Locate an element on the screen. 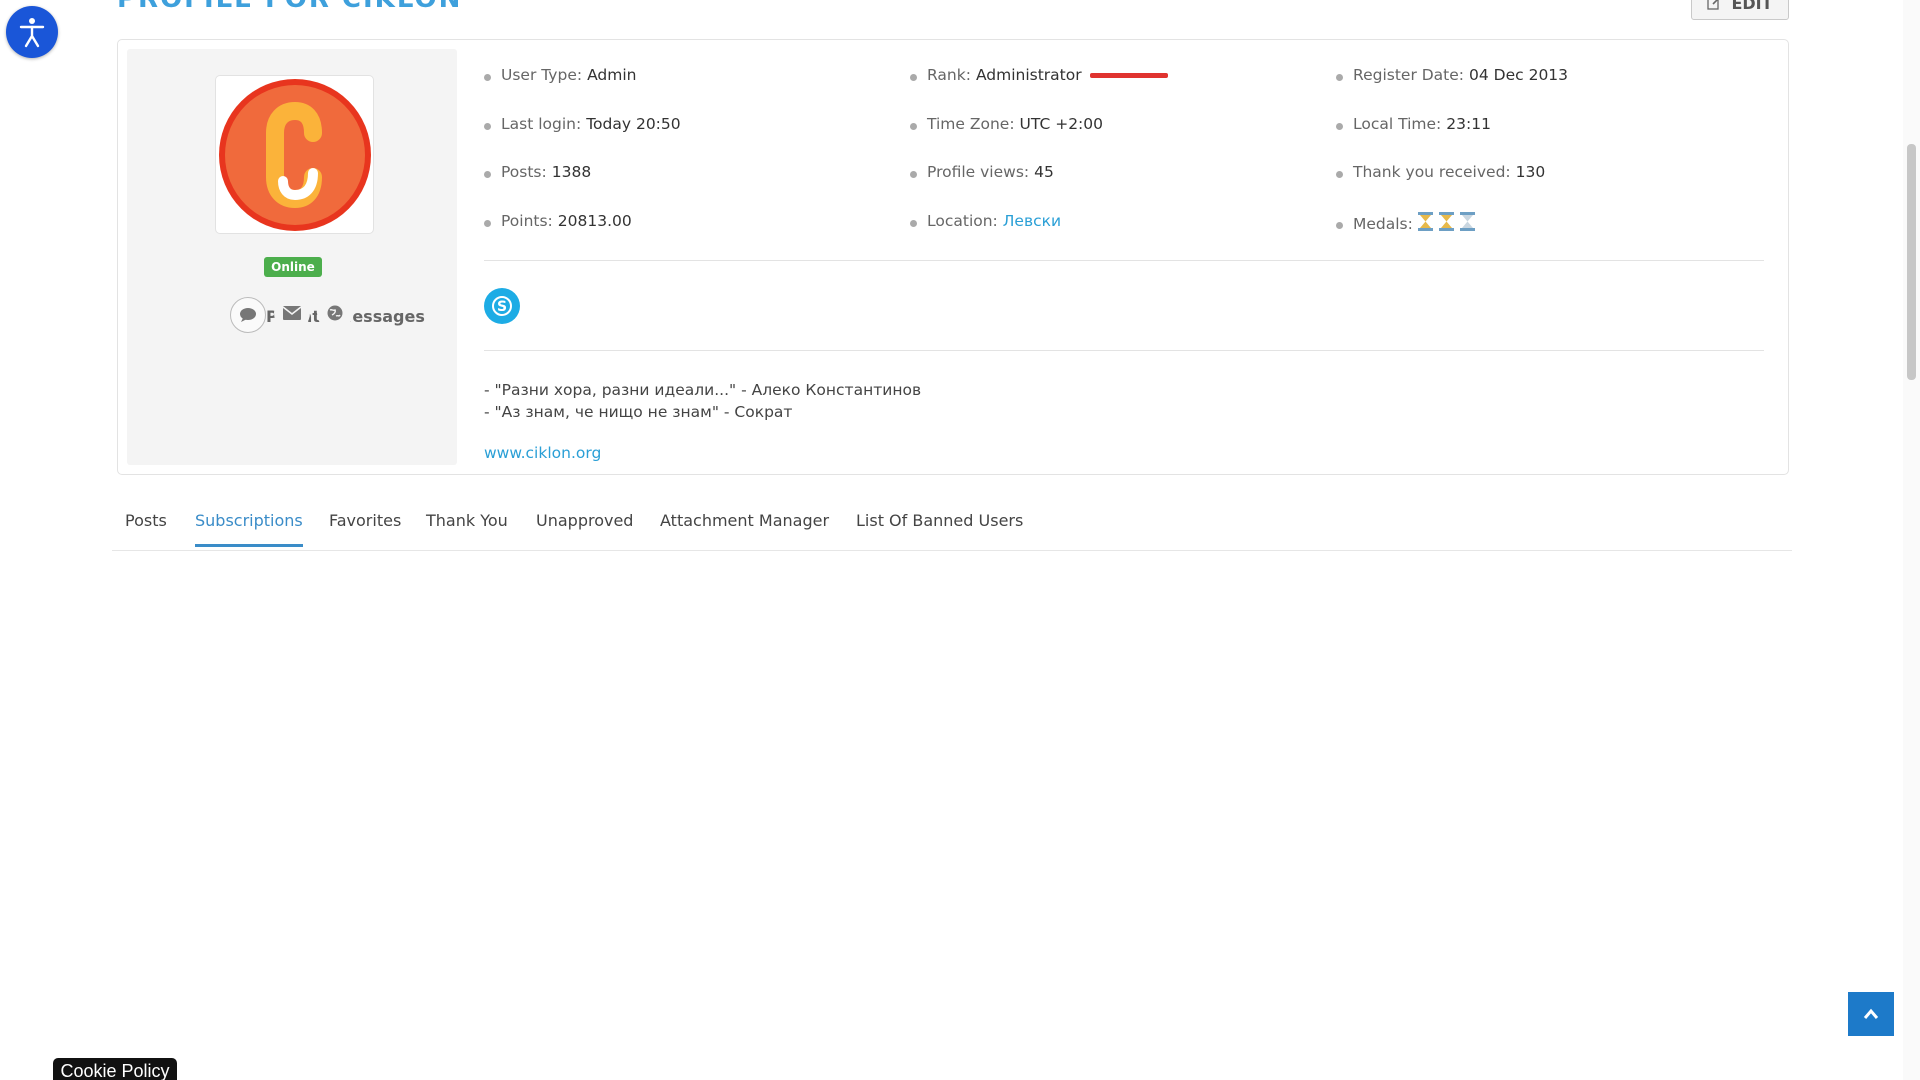 The image size is (1920, 1080). cookie-policy-button: Cookie Policy is located at coordinates (115, 1069).